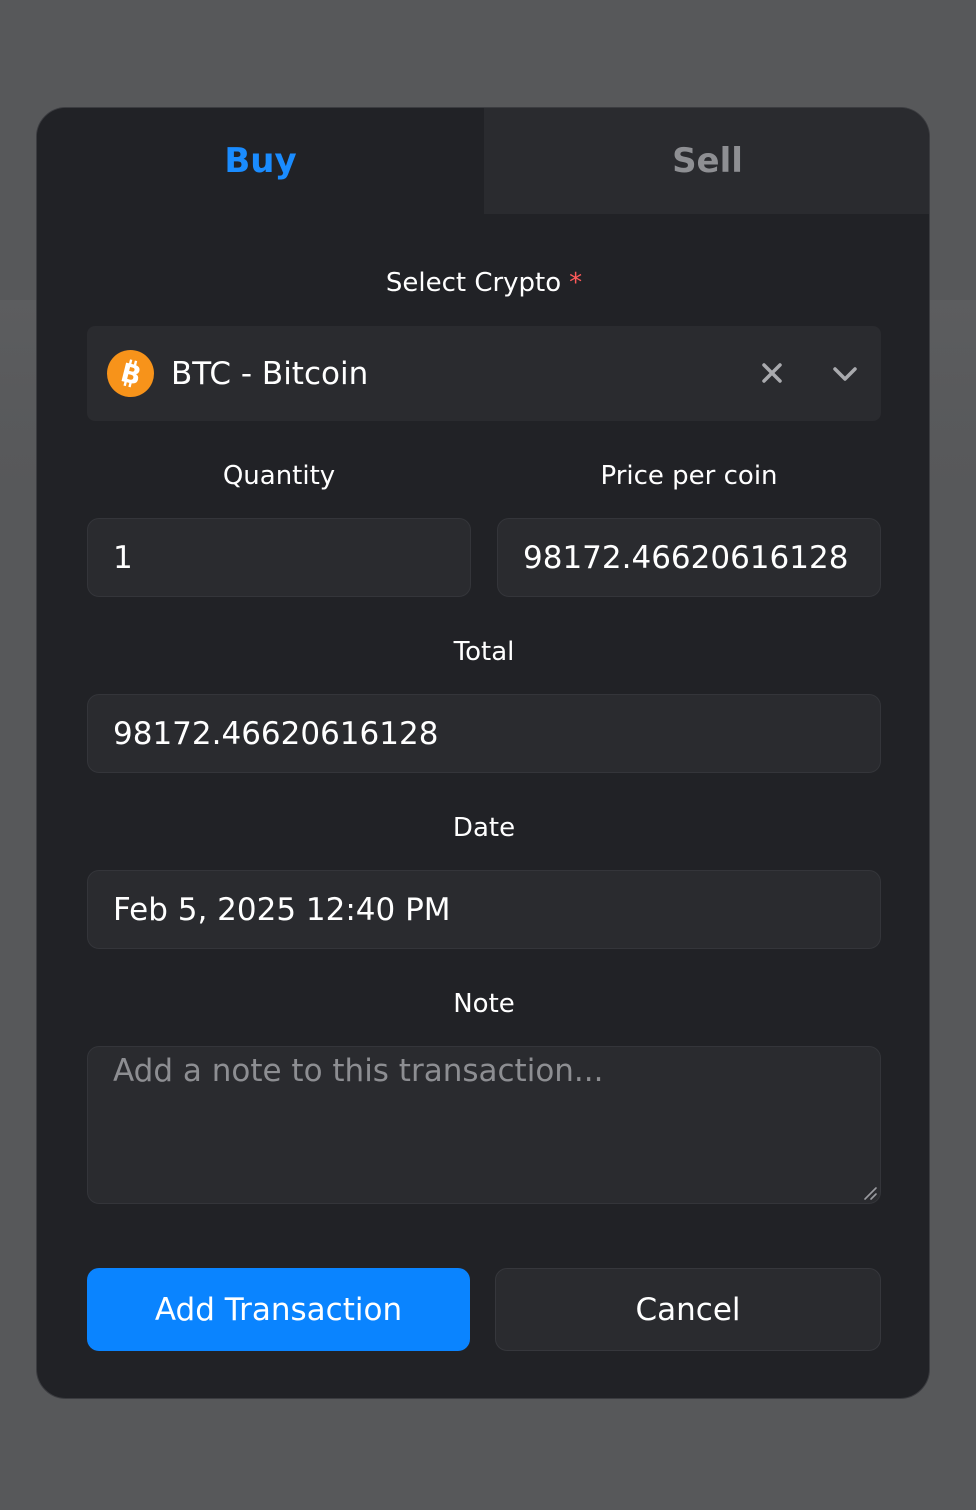  What do you see at coordinates (845, 374) in the screenshot?
I see `chevron-down-icon` at bounding box center [845, 374].